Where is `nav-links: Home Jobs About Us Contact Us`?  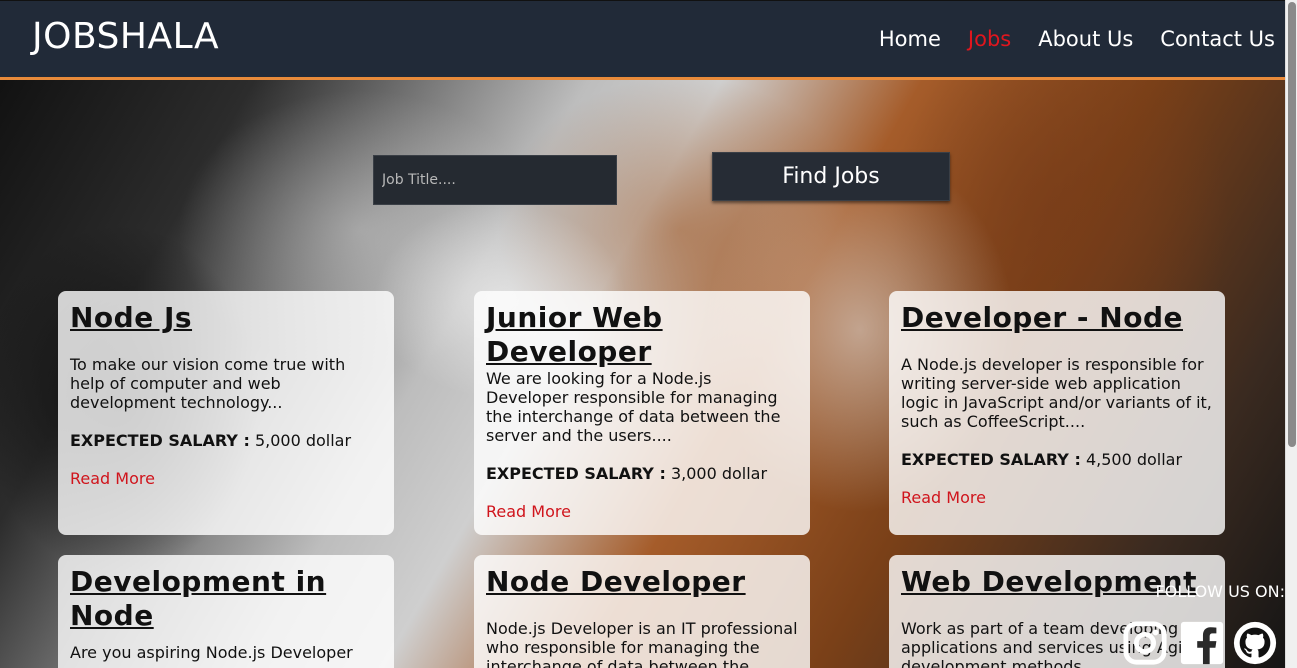
nav-links: Home Jobs About Us Contact Us is located at coordinates (1077, 39).